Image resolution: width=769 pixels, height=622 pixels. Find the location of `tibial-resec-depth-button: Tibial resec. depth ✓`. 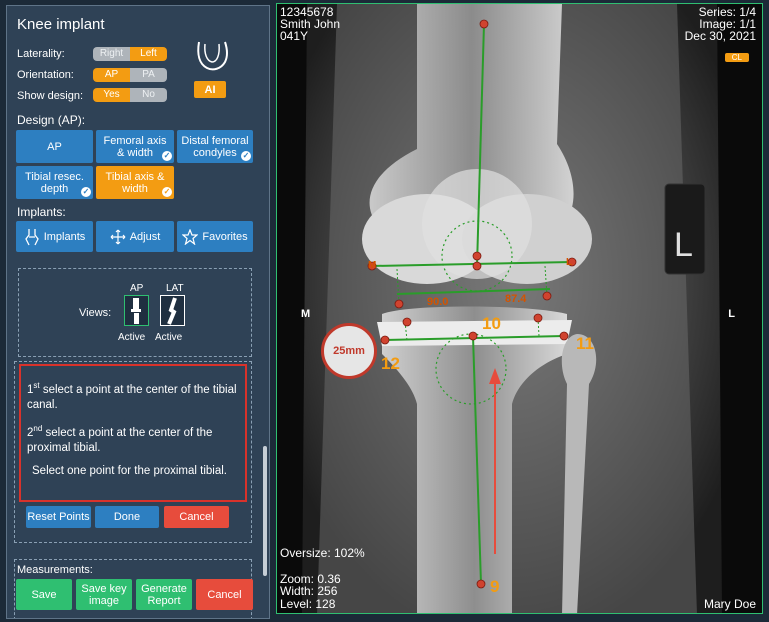

tibial-resec-depth-button: Tibial resec. depth ✓ is located at coordinates (54, 182).